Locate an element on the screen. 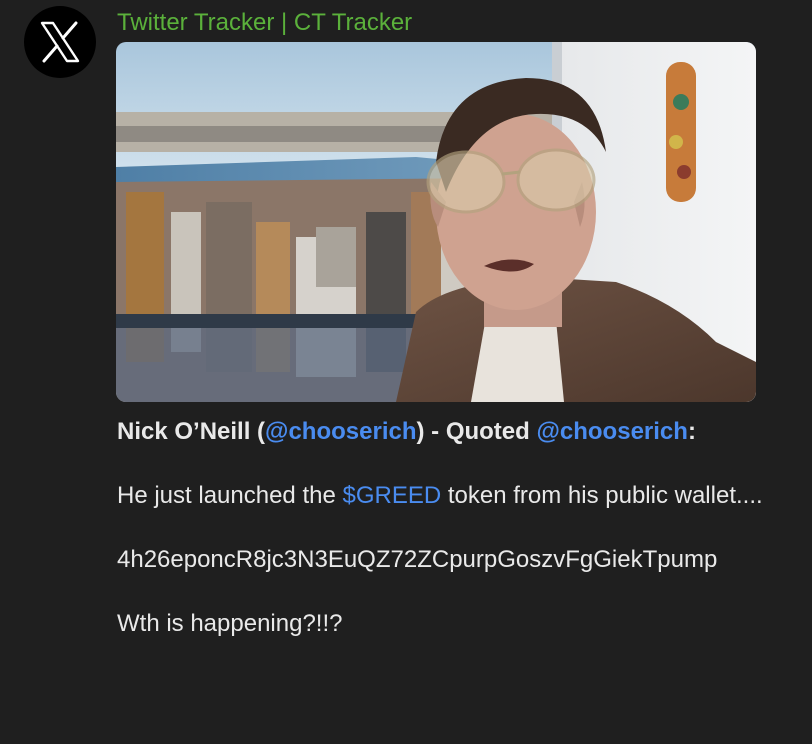  x-logo-icon is located at coordinates (60, 42).